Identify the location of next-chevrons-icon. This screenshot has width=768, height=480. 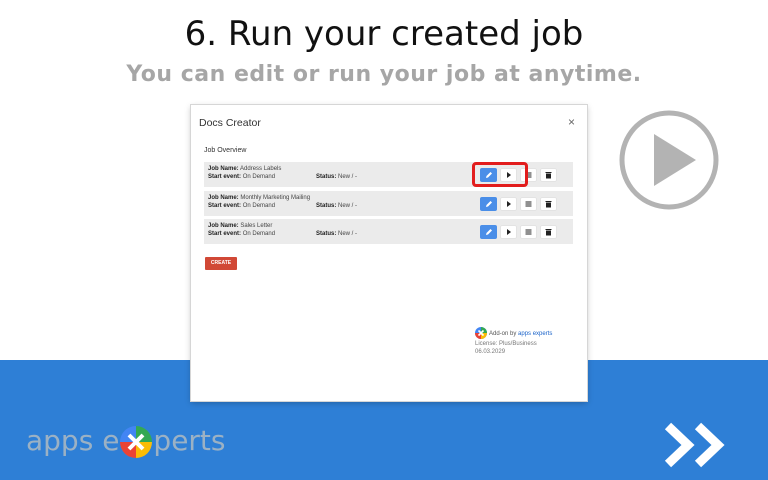
(701, 445).